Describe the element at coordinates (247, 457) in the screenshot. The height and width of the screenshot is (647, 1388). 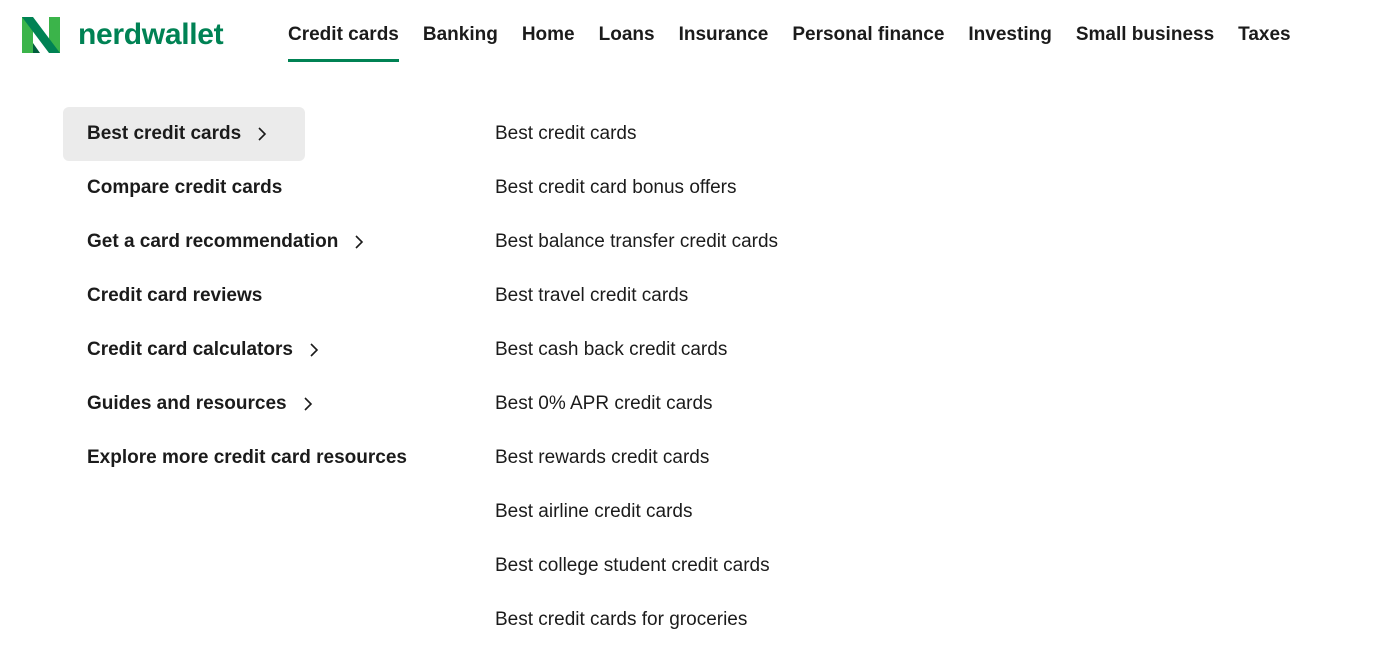
I see `menu-item-label: Explore more credit card resources` at that location.